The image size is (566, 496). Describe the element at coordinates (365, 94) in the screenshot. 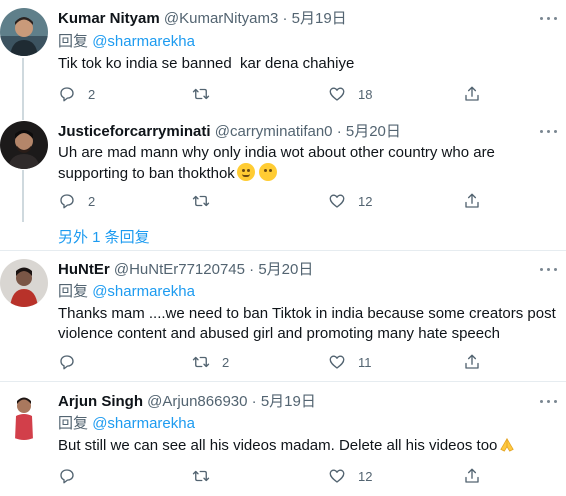

I see `like-count: 18` at that location.